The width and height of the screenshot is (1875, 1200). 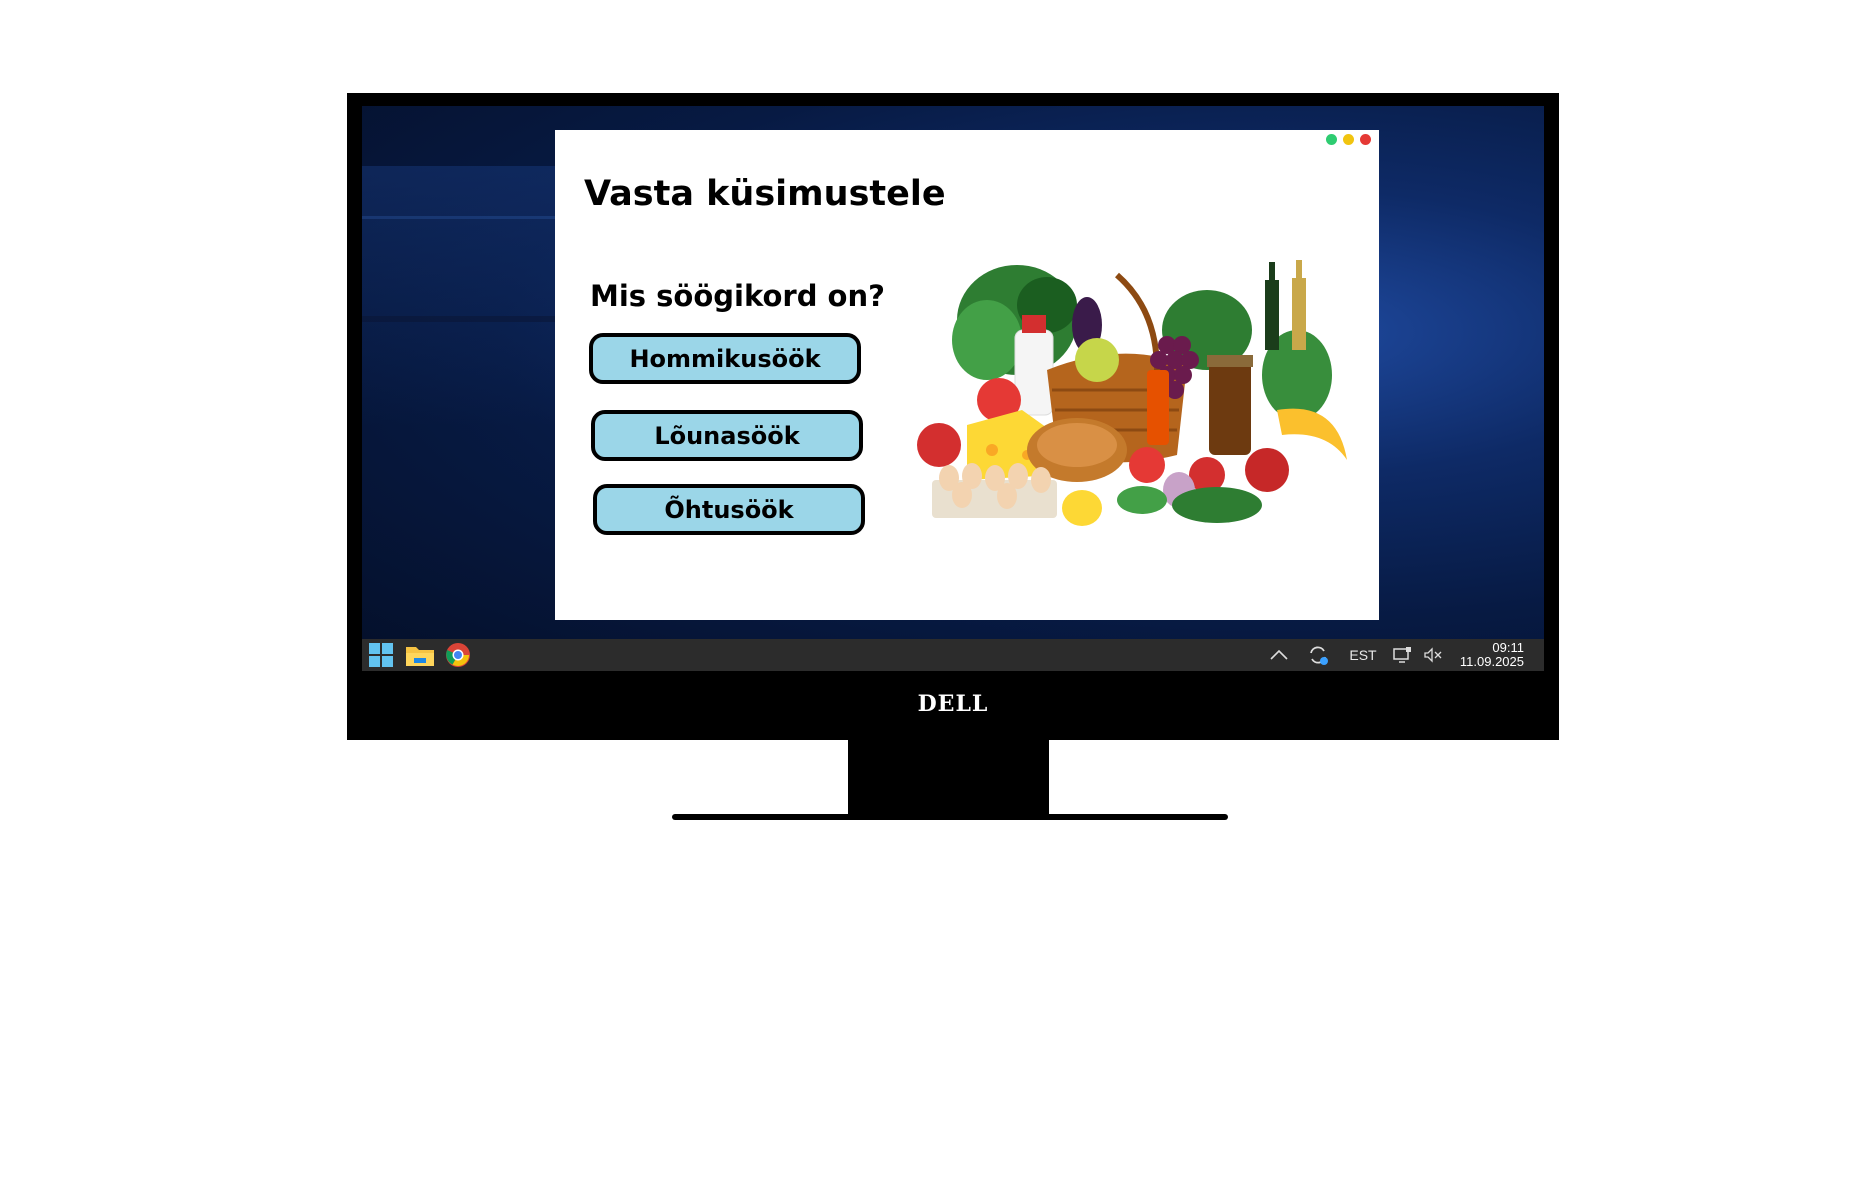 I want to click on volume-muted-icon, so click(x=1433, y=655).